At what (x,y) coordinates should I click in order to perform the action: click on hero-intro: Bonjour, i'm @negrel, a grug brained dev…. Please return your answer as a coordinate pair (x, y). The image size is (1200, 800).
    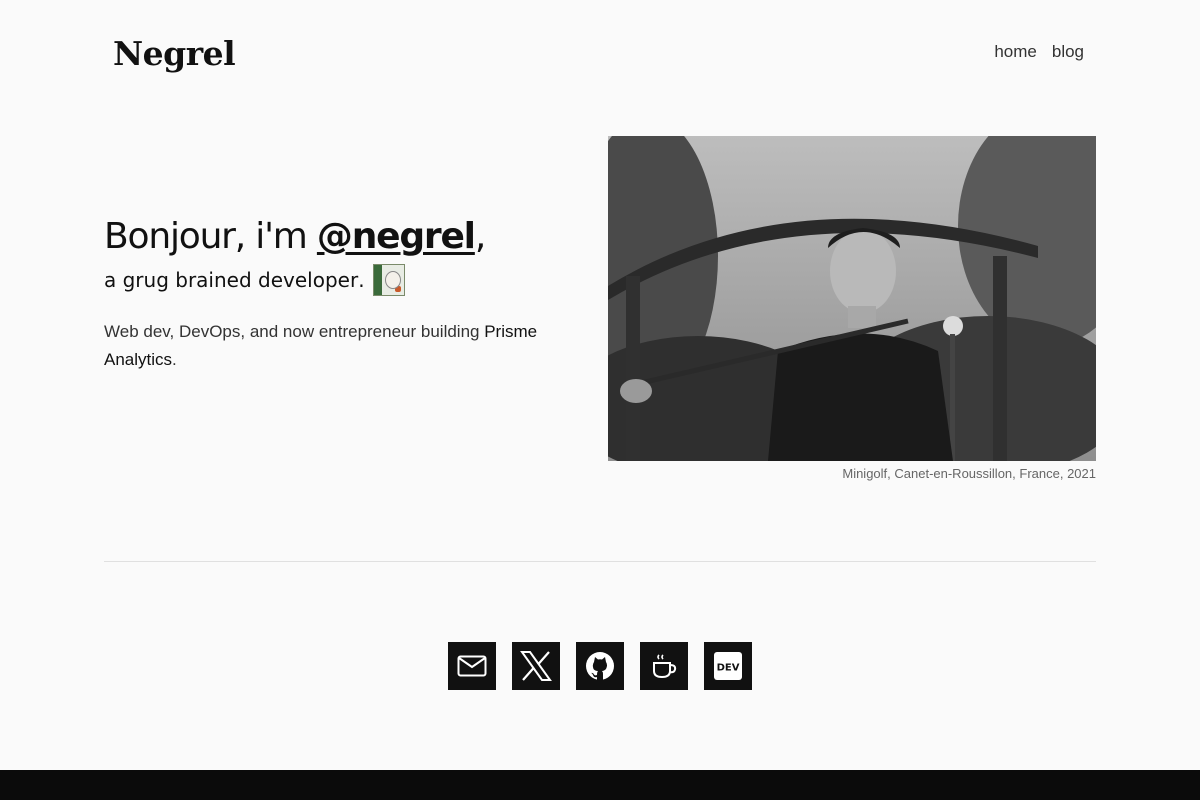
    Looking at the image, I should click on (334, 294).